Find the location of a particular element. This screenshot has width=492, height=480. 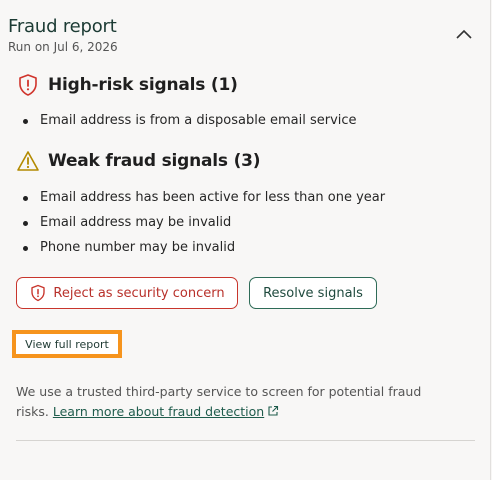

collapse-button is located at coordinates (464, 34).